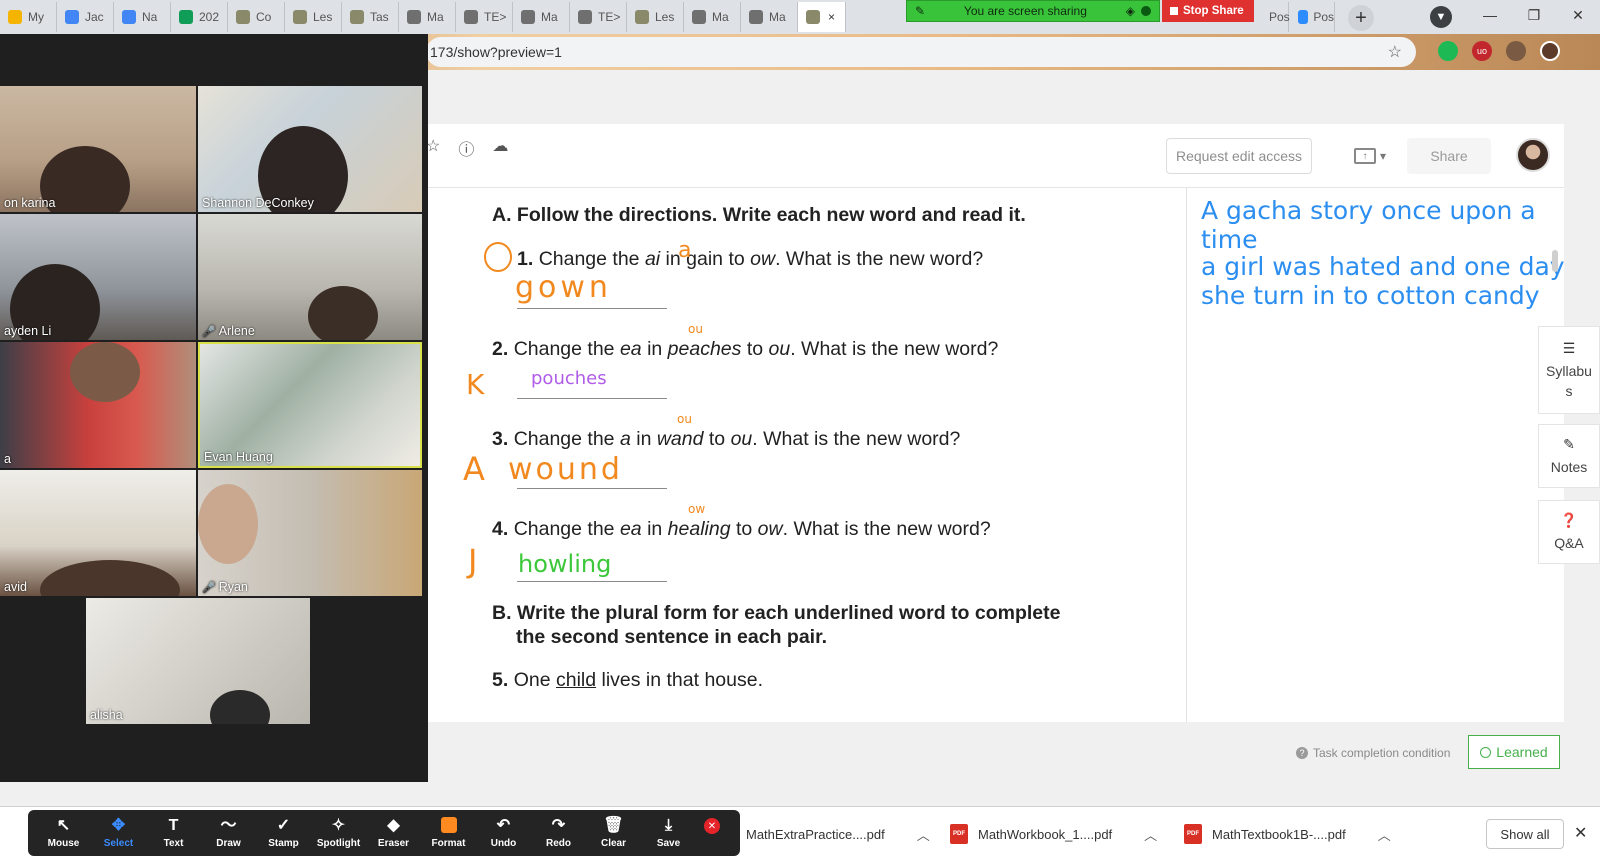  I want to click on video-tile: 🎤 Arlene, so click(310, 277).